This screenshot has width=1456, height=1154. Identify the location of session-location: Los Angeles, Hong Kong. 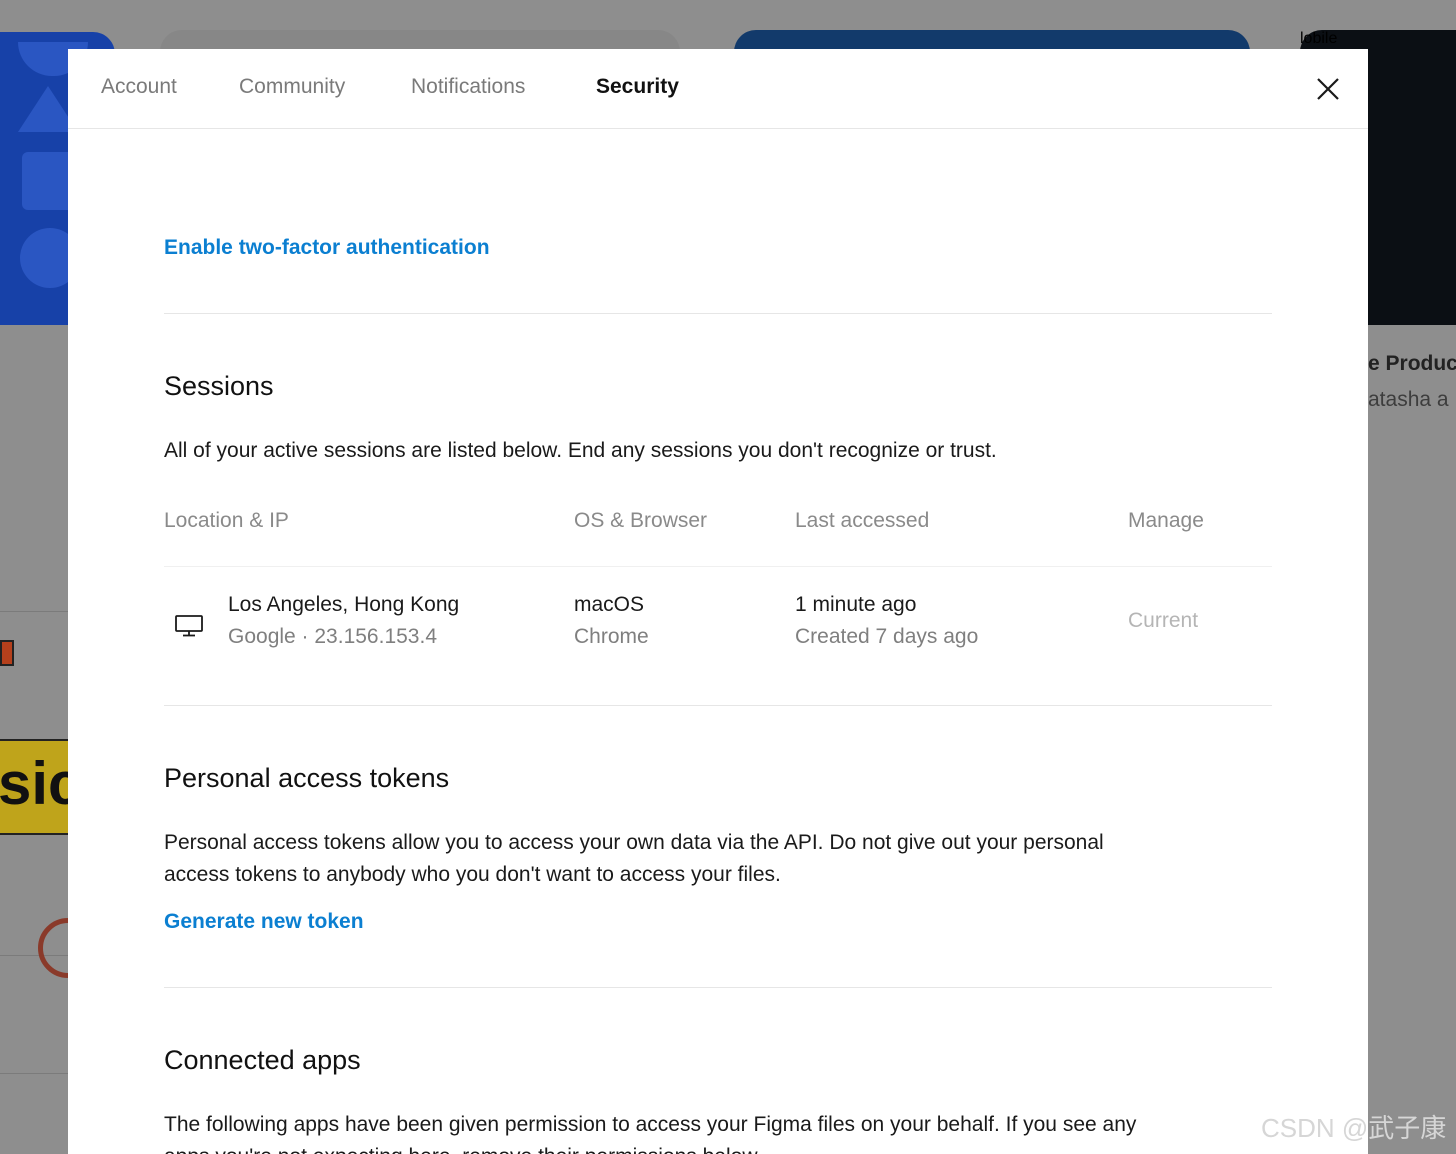
(344, 604).